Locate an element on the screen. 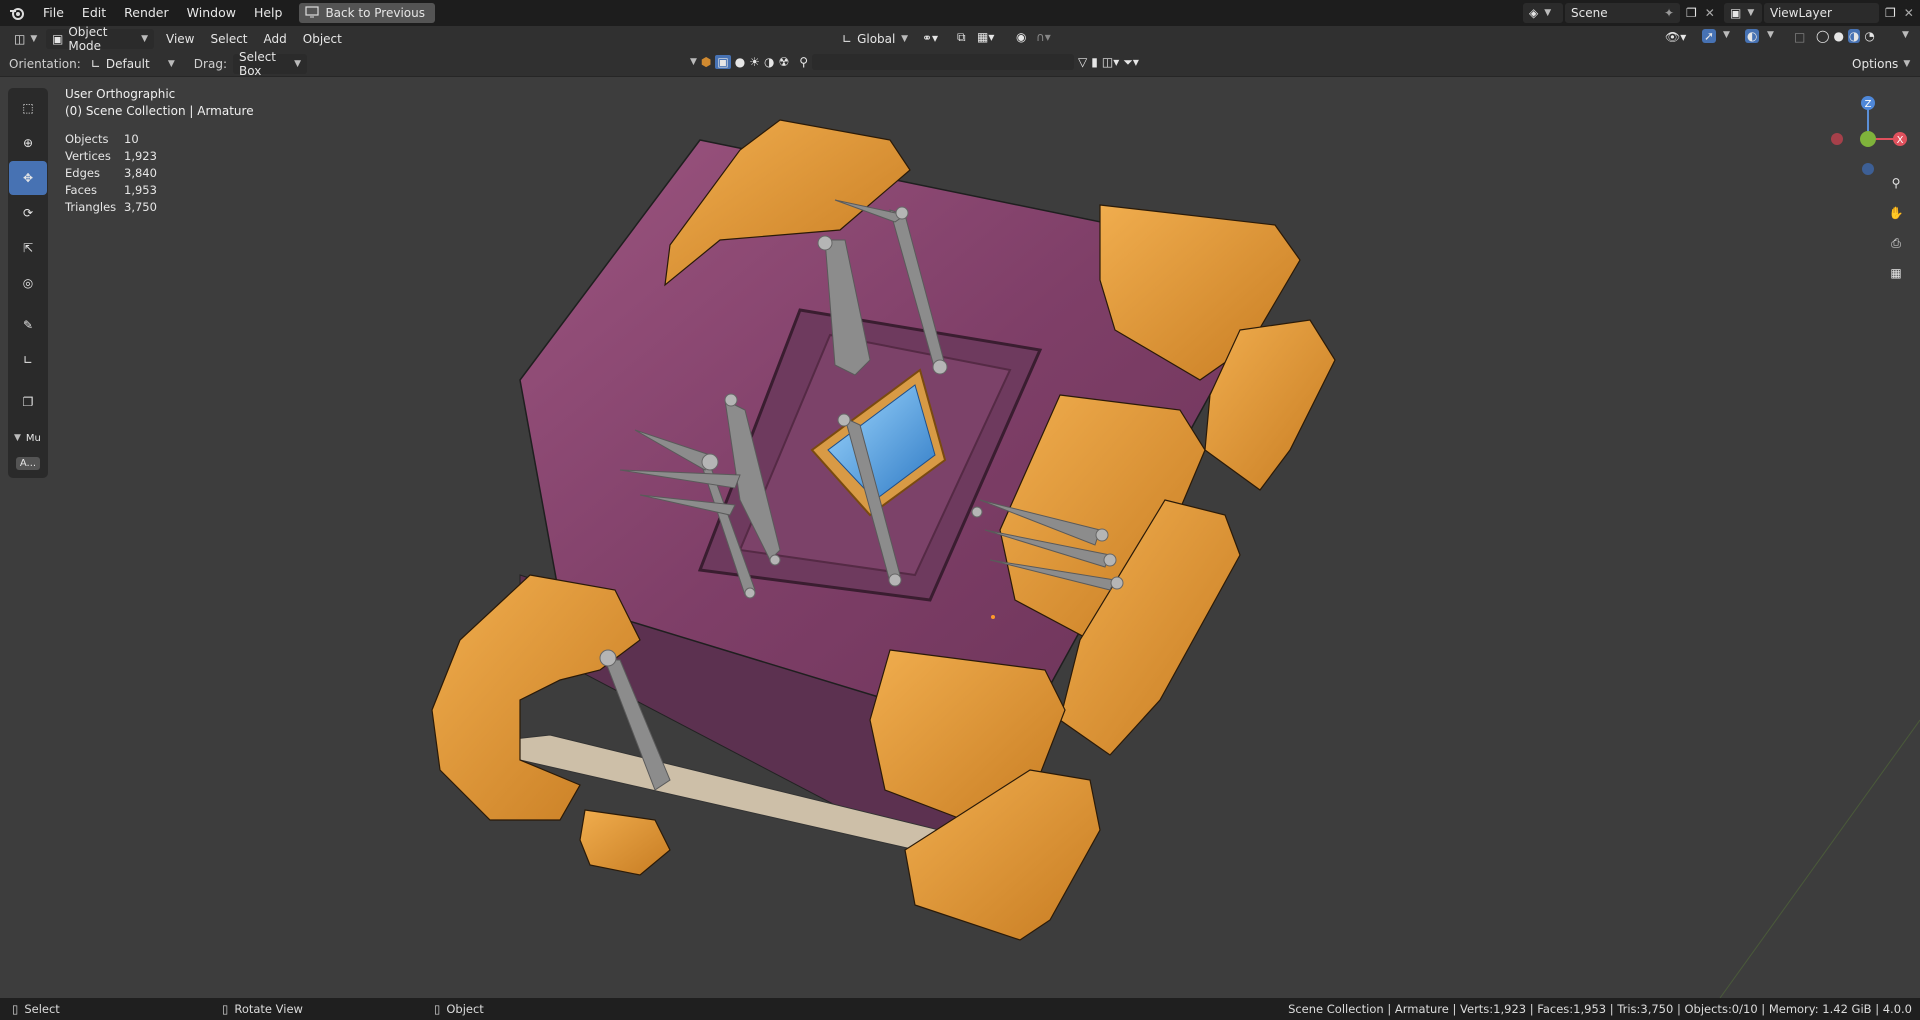 The width and height of the screenshot is (1920, 1020). stat-label: Edges is located at coordinates (82, 173).